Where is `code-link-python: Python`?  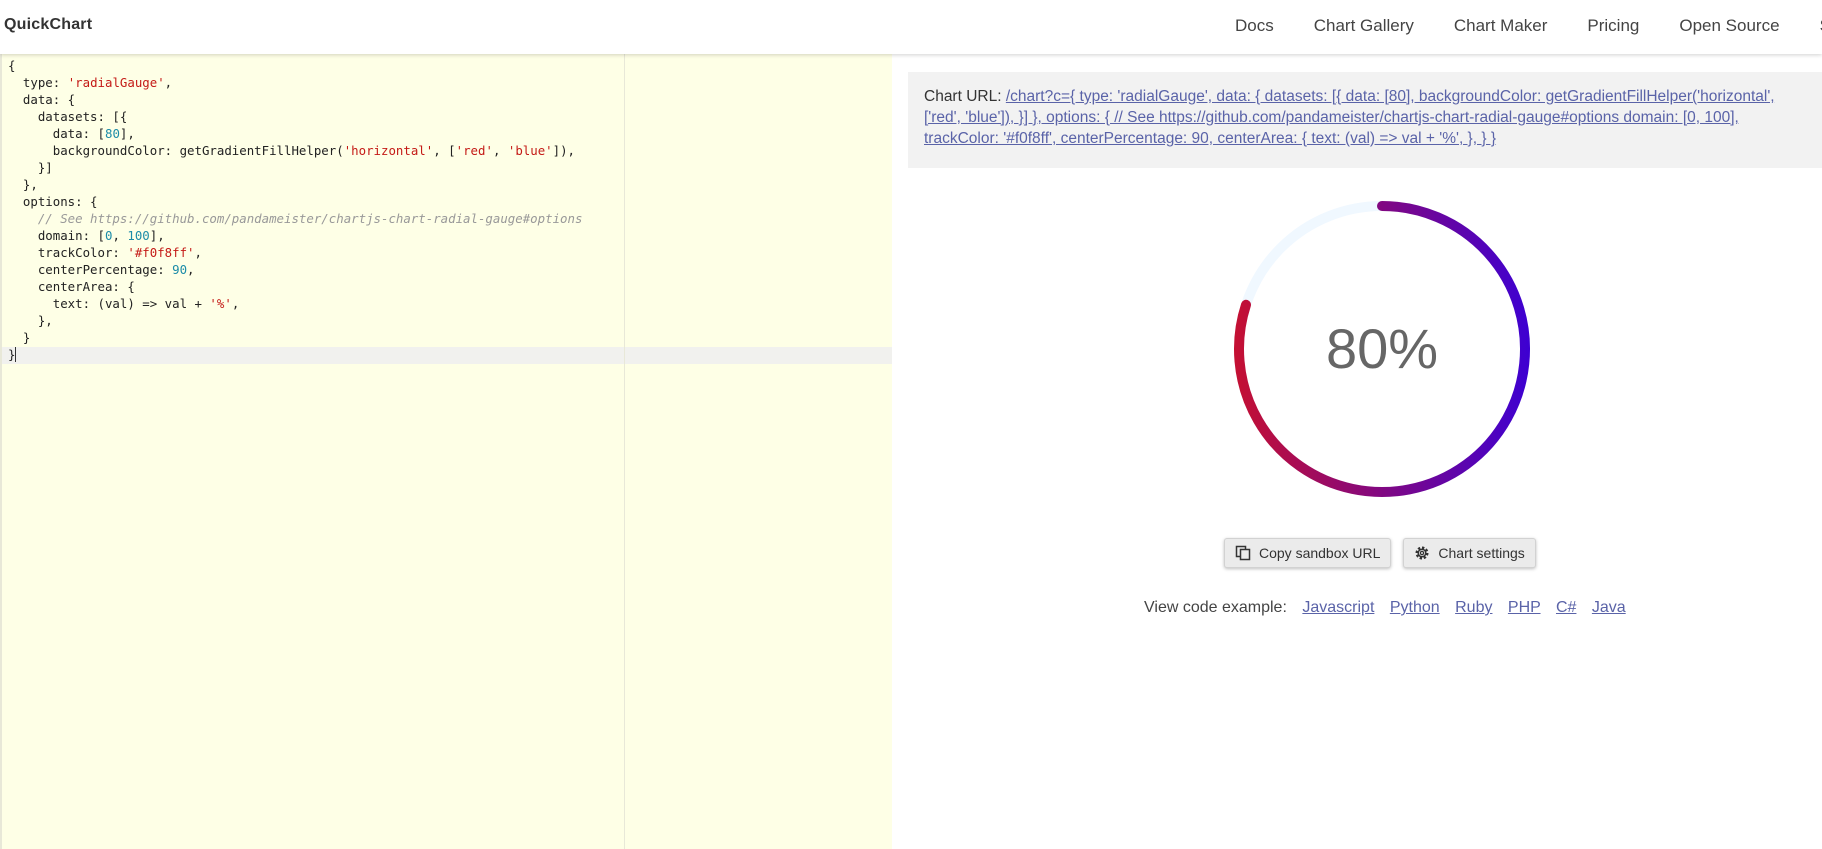
code-link-python: Python is located at coordinates (1415, 607).